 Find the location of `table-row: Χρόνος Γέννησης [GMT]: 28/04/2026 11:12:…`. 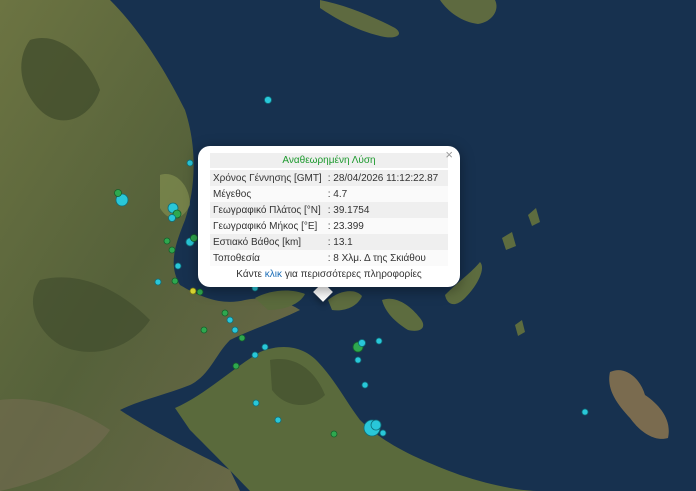

table-row: Χρόνος Γέννησης [GMT]: 28/04/2026 11:12:… is located at coordinates (329, 178).